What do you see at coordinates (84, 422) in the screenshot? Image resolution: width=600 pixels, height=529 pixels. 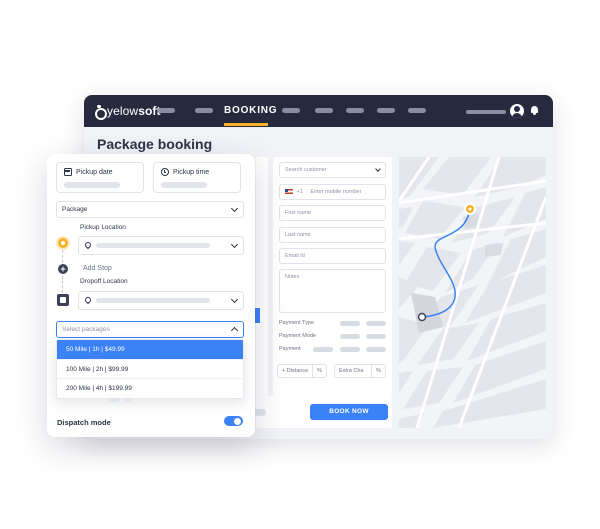 I see `dispatch-mode-label: Dispatch mode` at bounding box center [84, 422].